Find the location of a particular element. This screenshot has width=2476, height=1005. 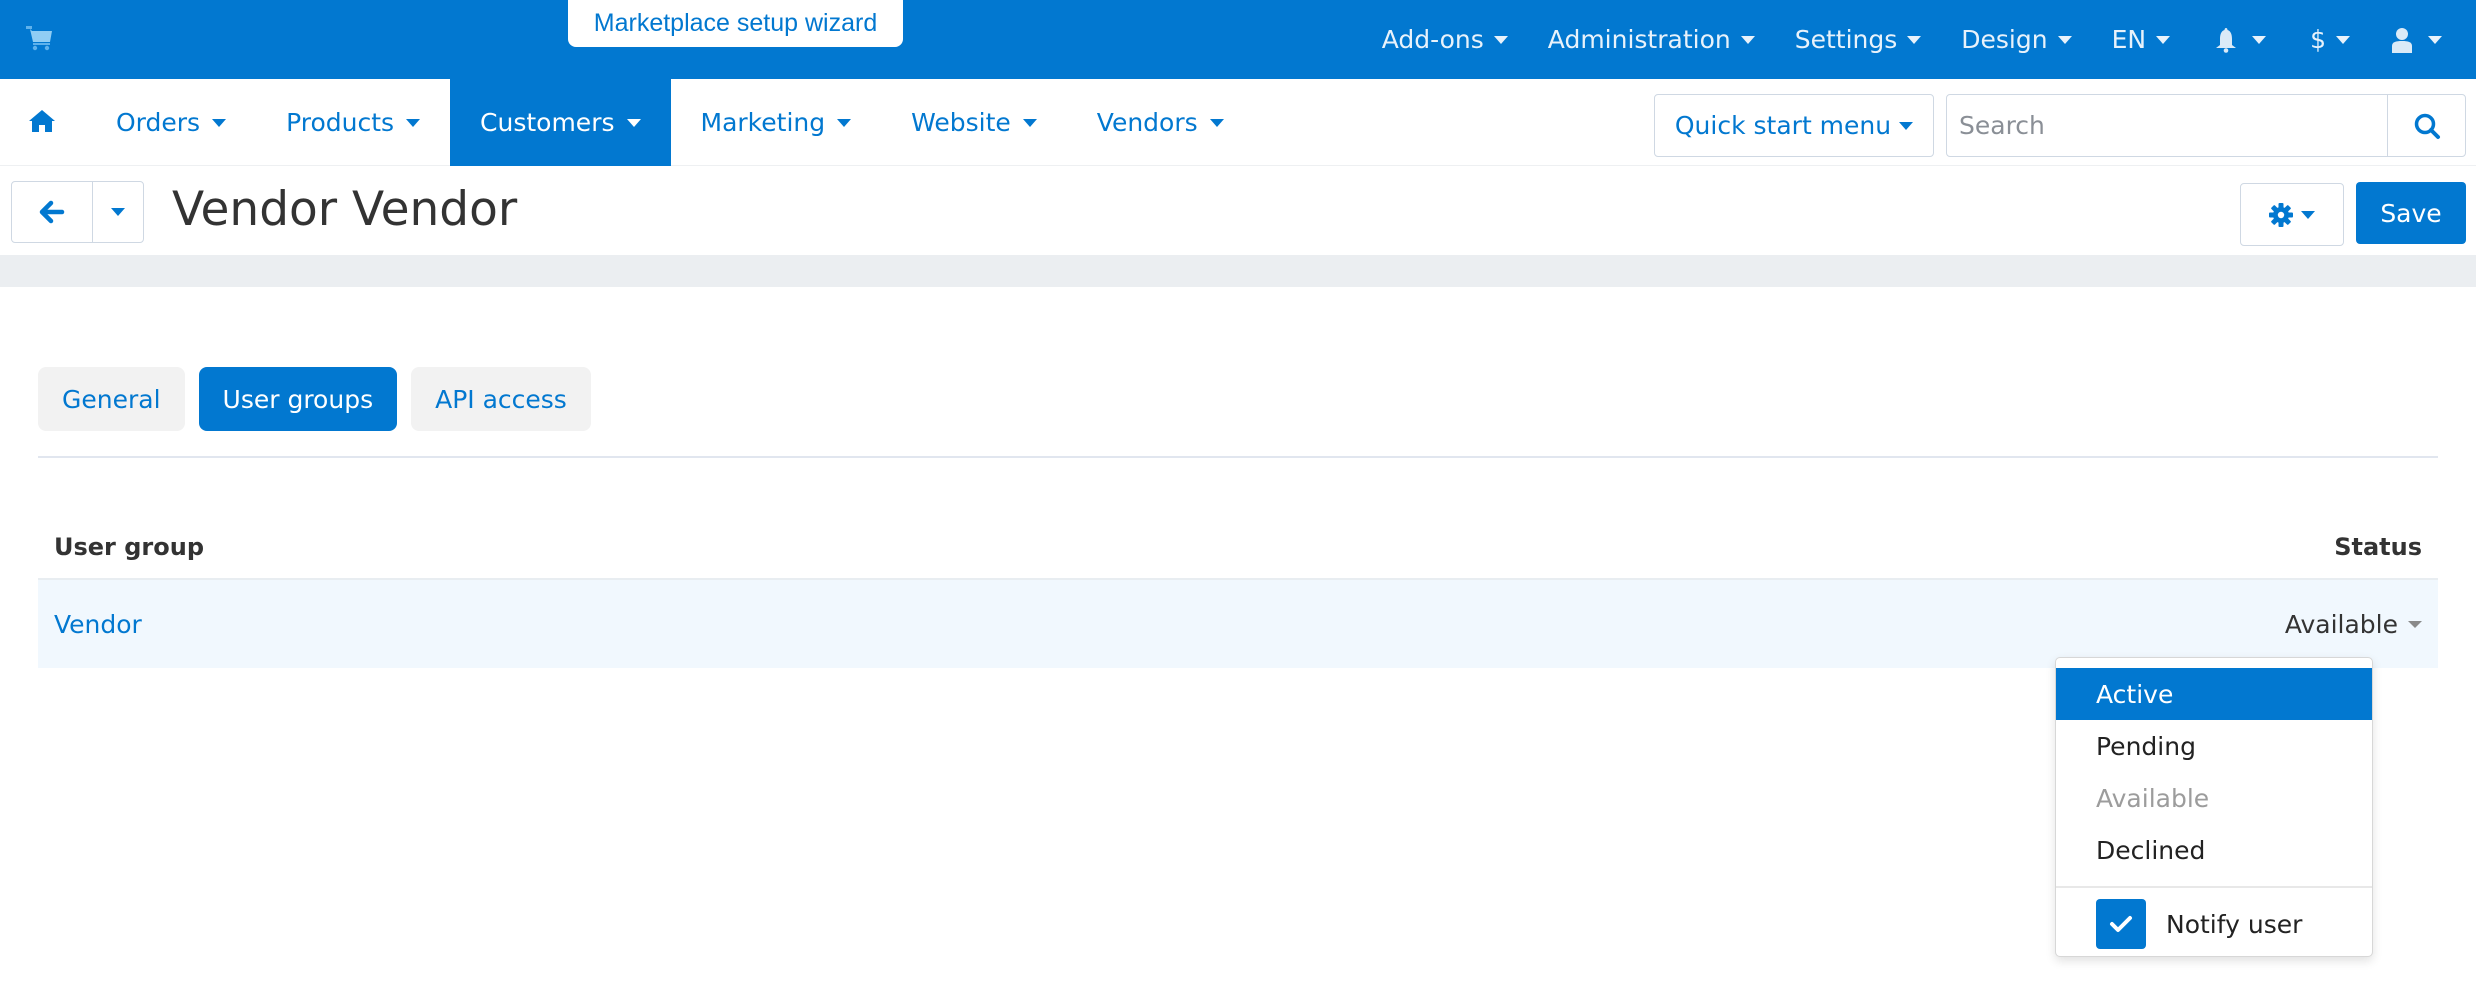

cart-icon is located at coordinates (40, 39).